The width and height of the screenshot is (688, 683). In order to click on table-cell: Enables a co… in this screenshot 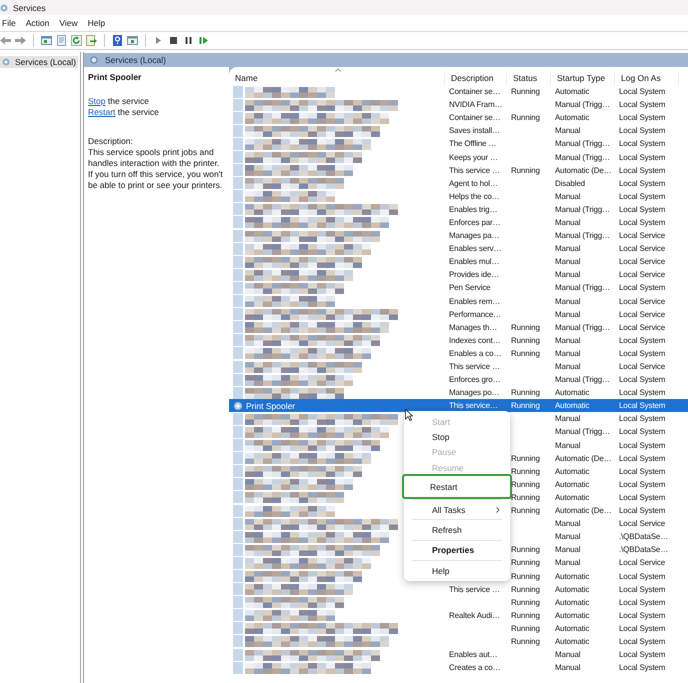, I will do `click(475, 353)`.